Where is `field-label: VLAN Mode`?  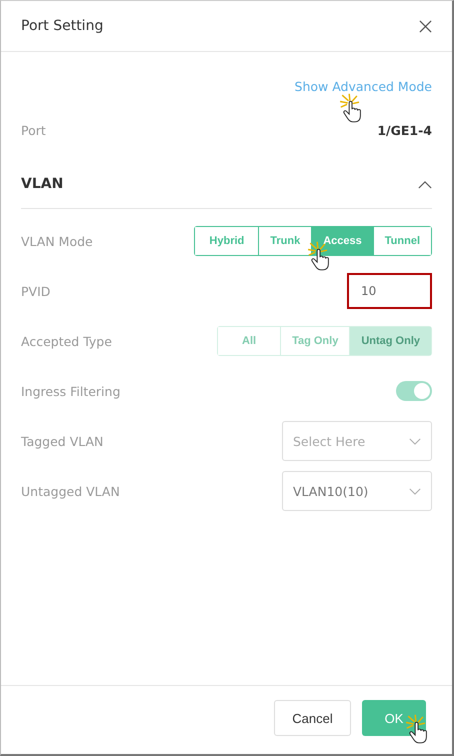 field-label: VLAN Mode is located at coordinates (57, 241).